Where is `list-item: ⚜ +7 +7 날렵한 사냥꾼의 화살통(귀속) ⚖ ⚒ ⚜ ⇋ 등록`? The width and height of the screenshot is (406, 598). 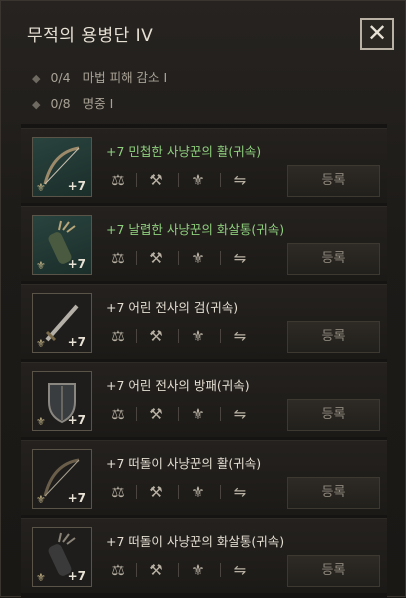
list-item: ⚜ +7 +7 날렵한 사냥꾼의 화살통(귀속) ⚖ ⚒ ⚜ ⇋ 등록 is located at coordinates (204, 243).